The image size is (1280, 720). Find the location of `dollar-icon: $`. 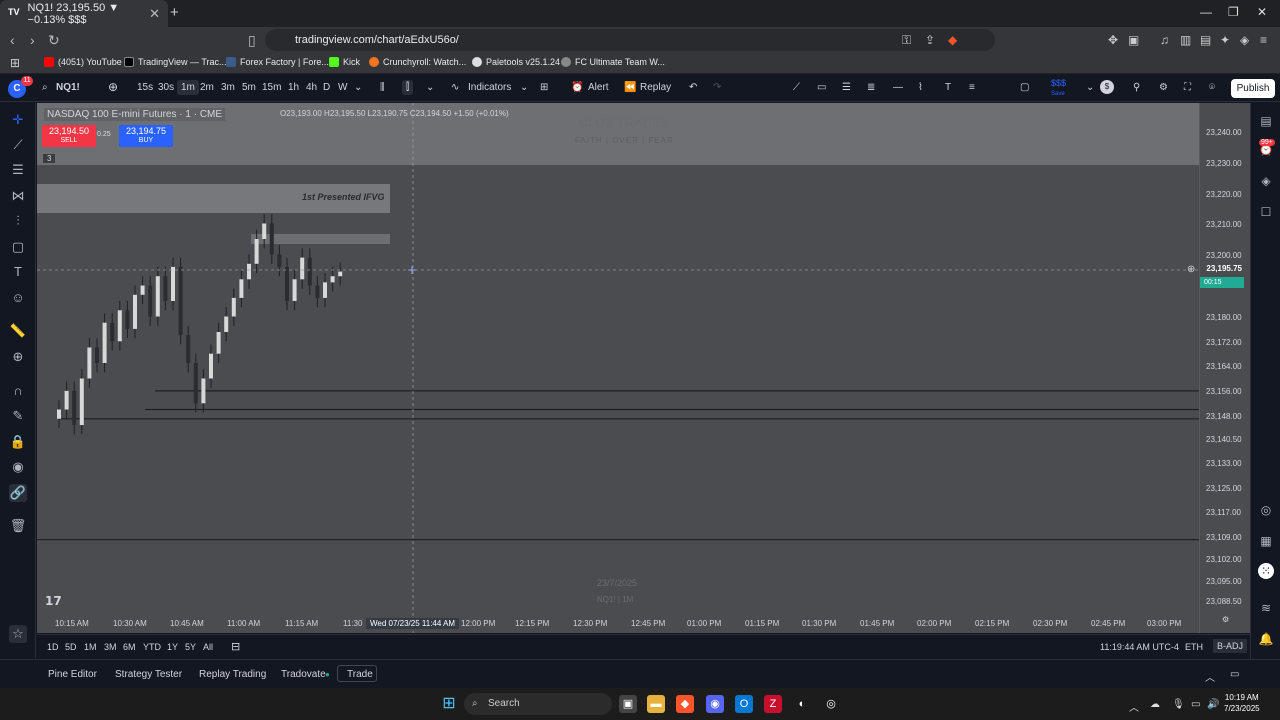

dollar-icon: $ is located at coordinates (1107, 87).